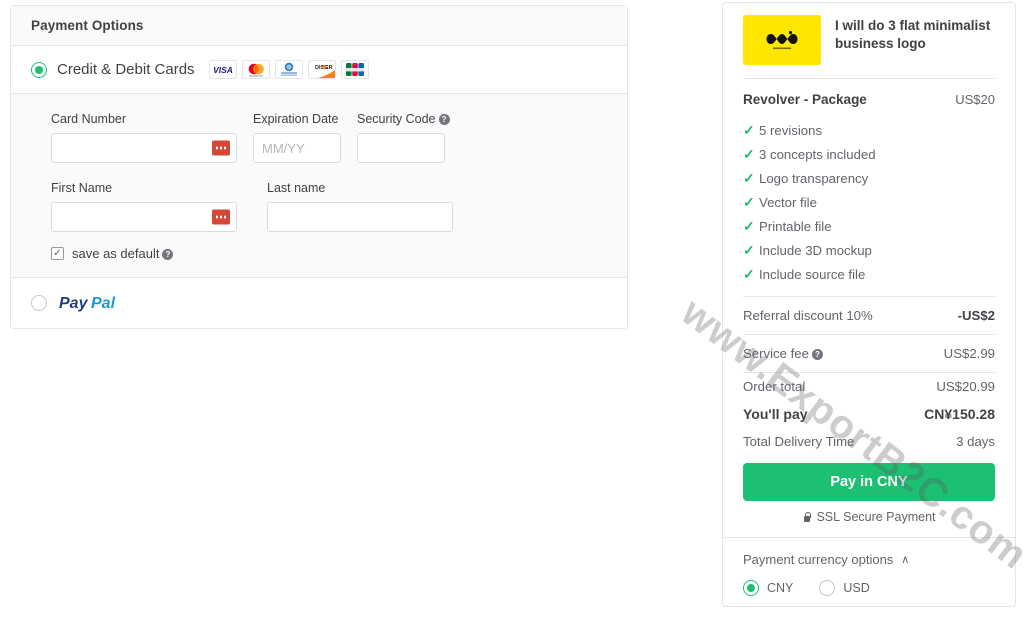  I want to click on total-row-youll-pay: You'll pay CN¥150.28, so click(869, 414).